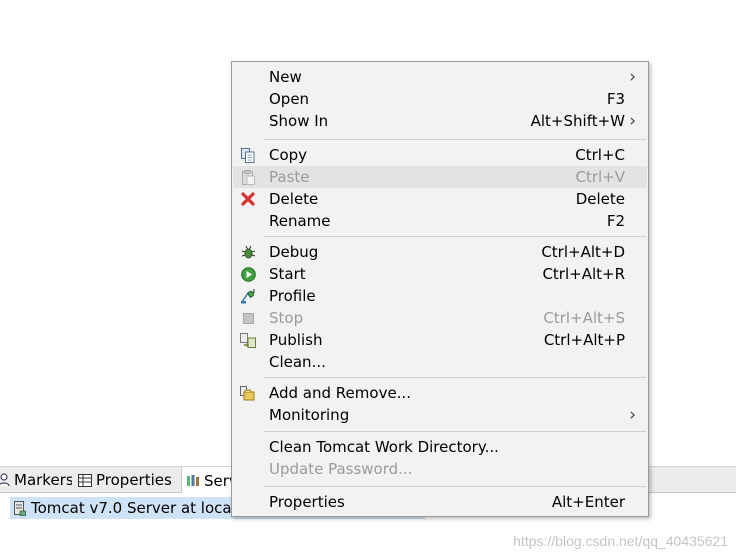  I want to click on menu-item-publish: Publish Ctrl+Alt+P, so click(440, 340).